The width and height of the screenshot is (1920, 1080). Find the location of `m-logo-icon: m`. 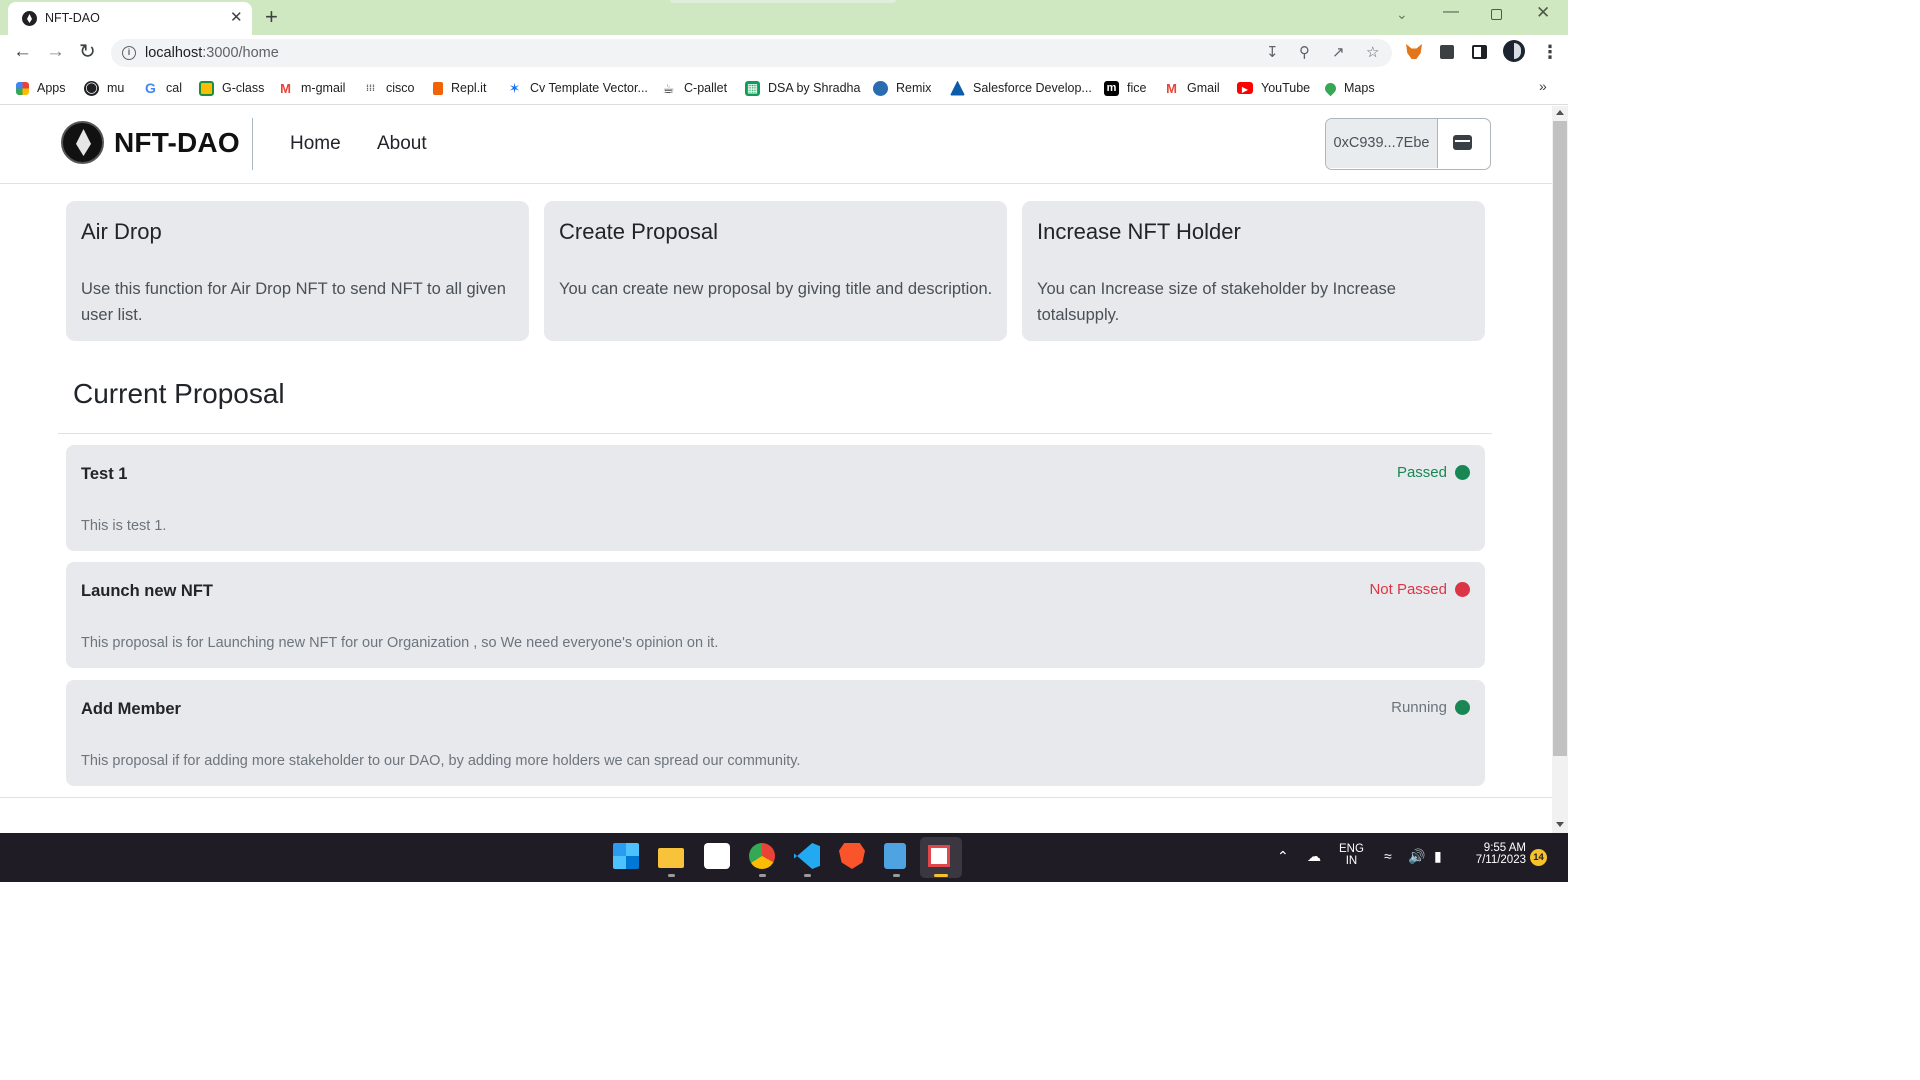

m-logo-icon: m is located at coordinates (1111, 88).